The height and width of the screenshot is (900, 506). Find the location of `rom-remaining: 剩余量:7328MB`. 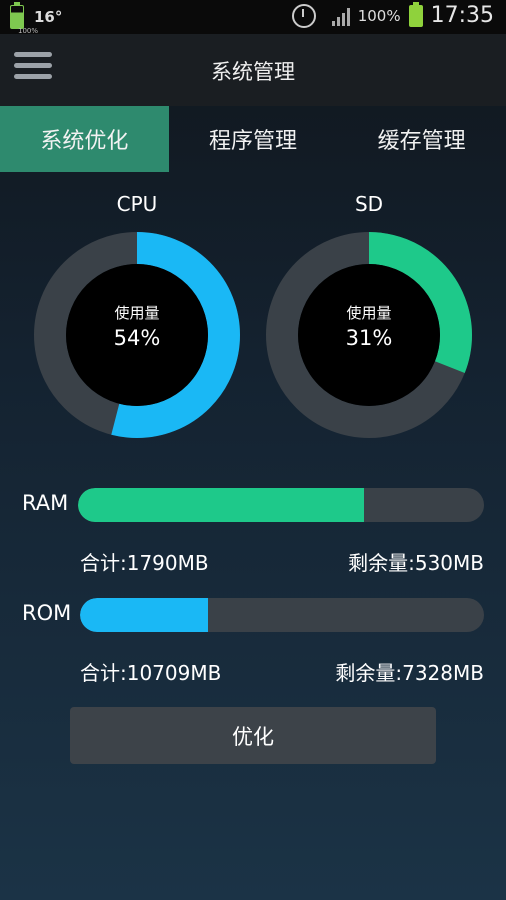

rom-remaining: 剩余量:7328MB is located at coordinates (409, 673).